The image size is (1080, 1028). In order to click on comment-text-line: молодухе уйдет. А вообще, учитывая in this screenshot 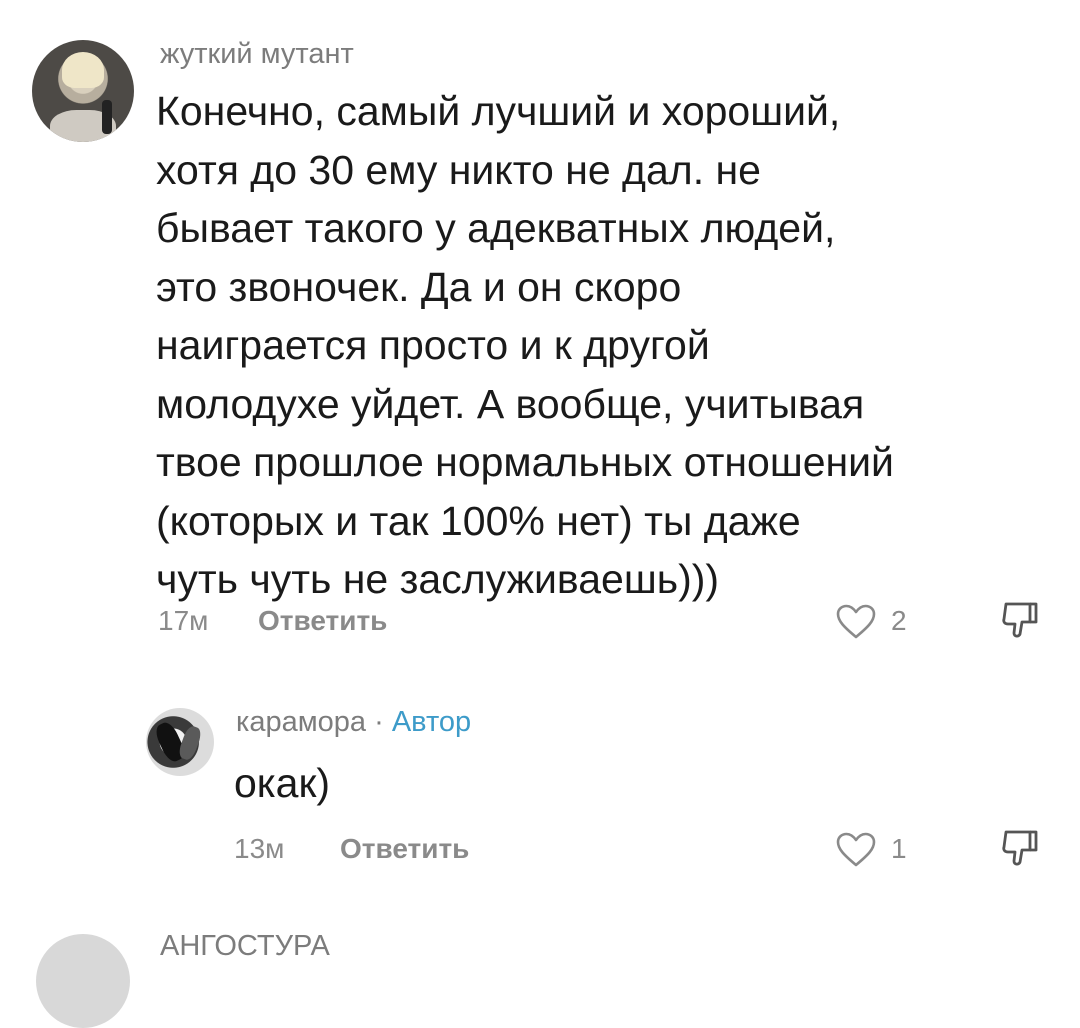, I will do `click(510, 403)`.